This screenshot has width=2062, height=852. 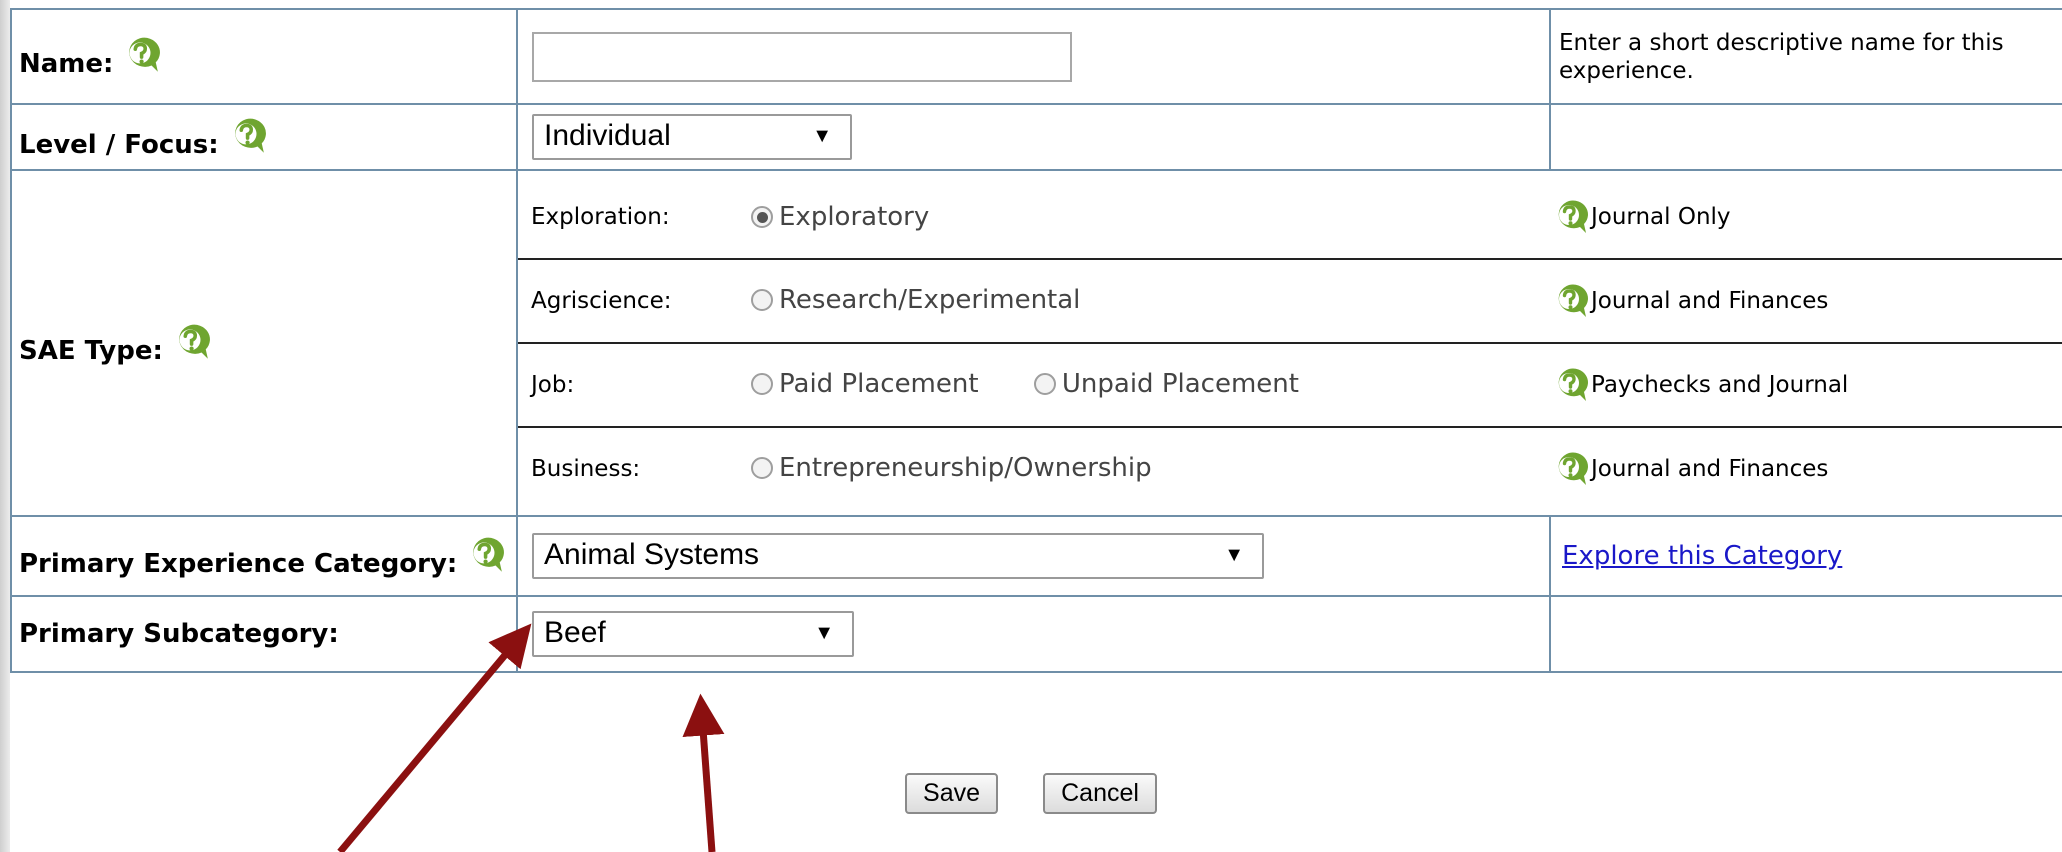 I want to click on annotation-arrow-to-category, so click(x=434, y=737).